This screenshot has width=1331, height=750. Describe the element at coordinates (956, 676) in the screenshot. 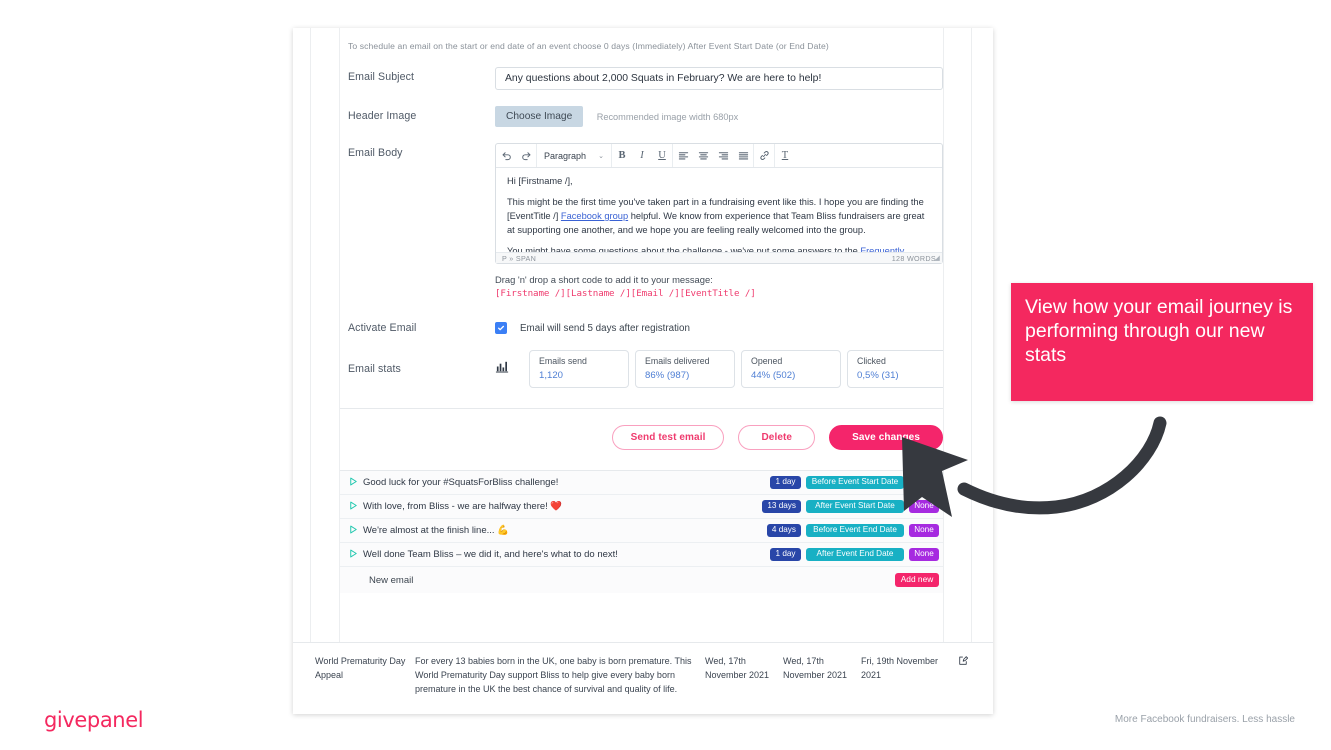

I see `edit-icon` at that location.